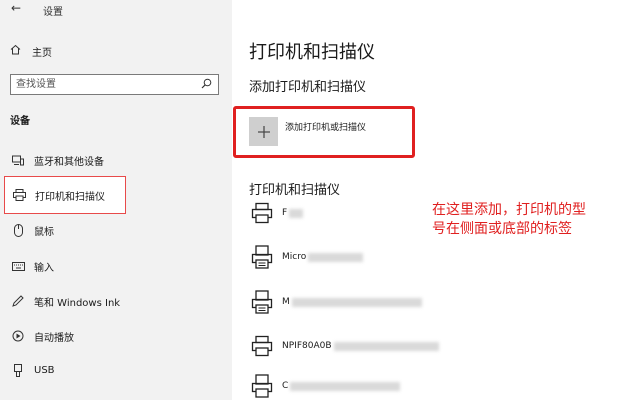  What do you see at coordinates (77, 303) in the screenshot?
I see `sidebar-item-label: 笔和 Windows Ink` at bounding box center [77, 303].